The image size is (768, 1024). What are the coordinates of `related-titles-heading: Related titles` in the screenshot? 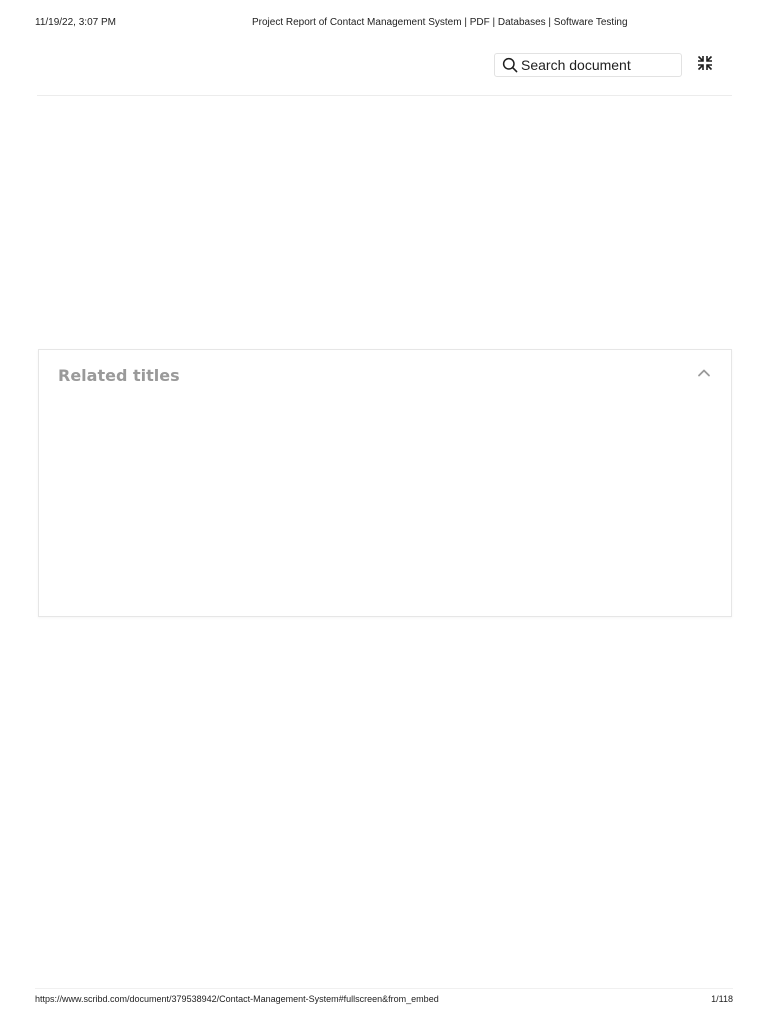 It's located at (119, 375).